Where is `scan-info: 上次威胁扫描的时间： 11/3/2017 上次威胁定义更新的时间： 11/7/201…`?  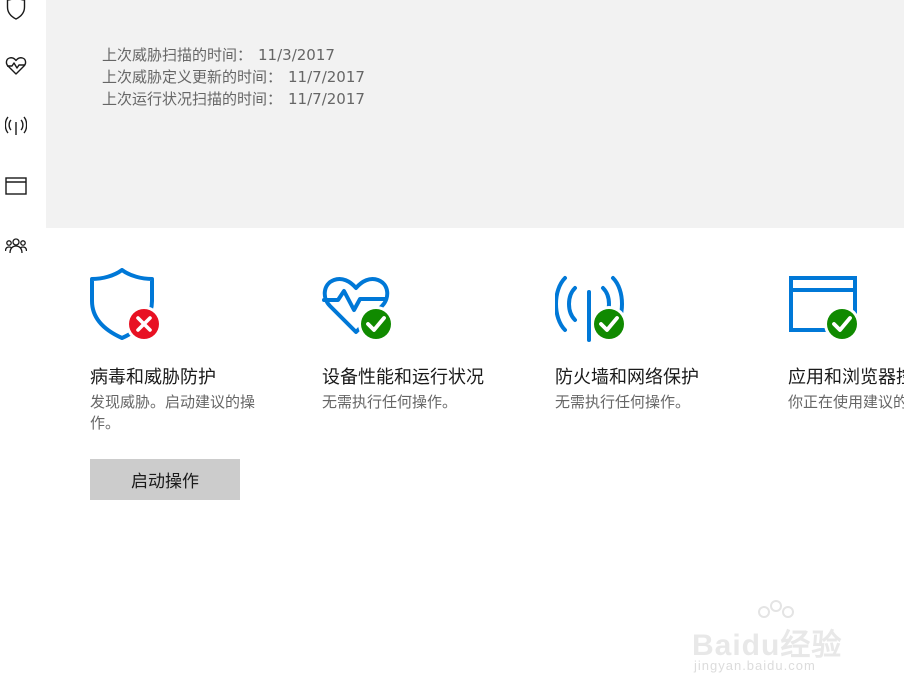
scan-info: 上次威胁扫描的时间： 11/3/2017 上次威胁定义更新的时间： 11/7/201… is located at coordinates (233, 77).